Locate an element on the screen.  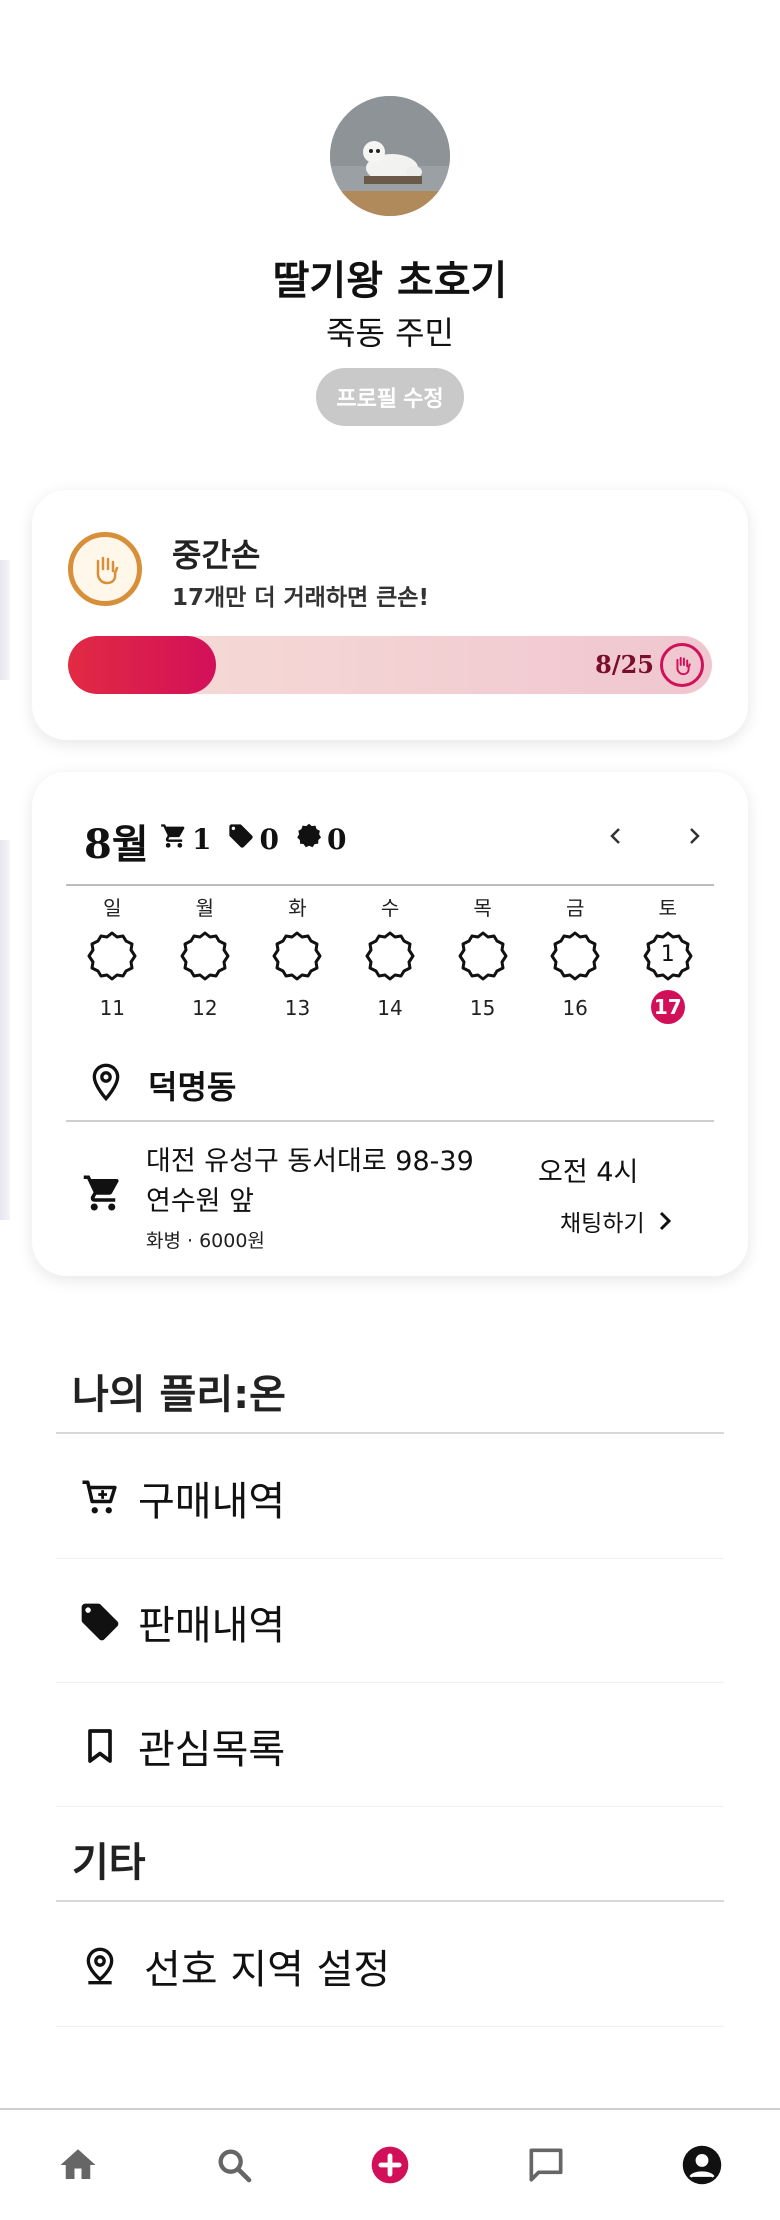
menu-label: 판매내역 is located at coordinates (212, 1626).